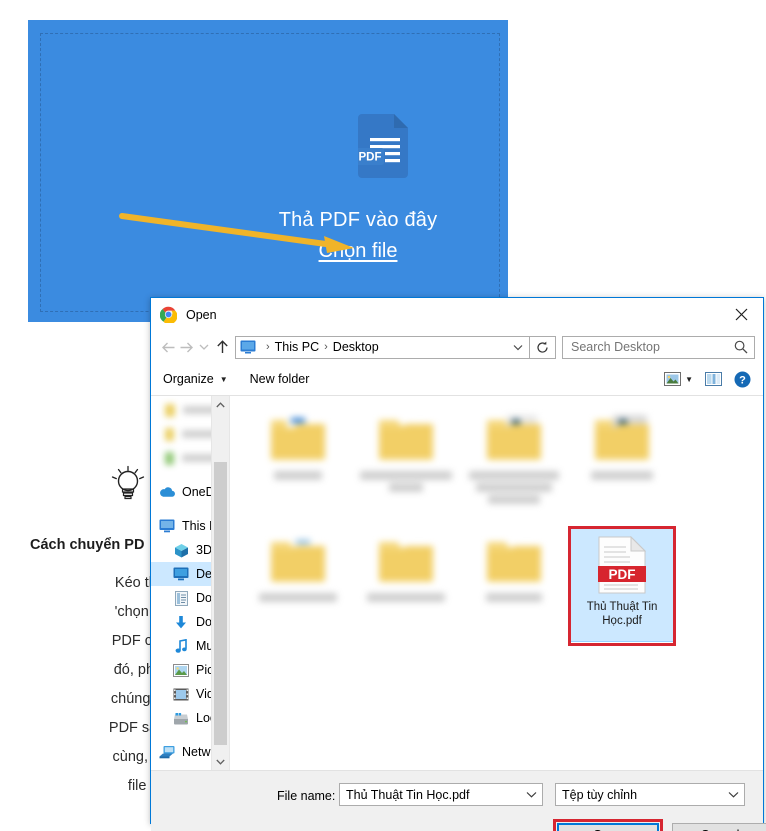  I want to click on cancel-button: Cancel, so click(719, 827).